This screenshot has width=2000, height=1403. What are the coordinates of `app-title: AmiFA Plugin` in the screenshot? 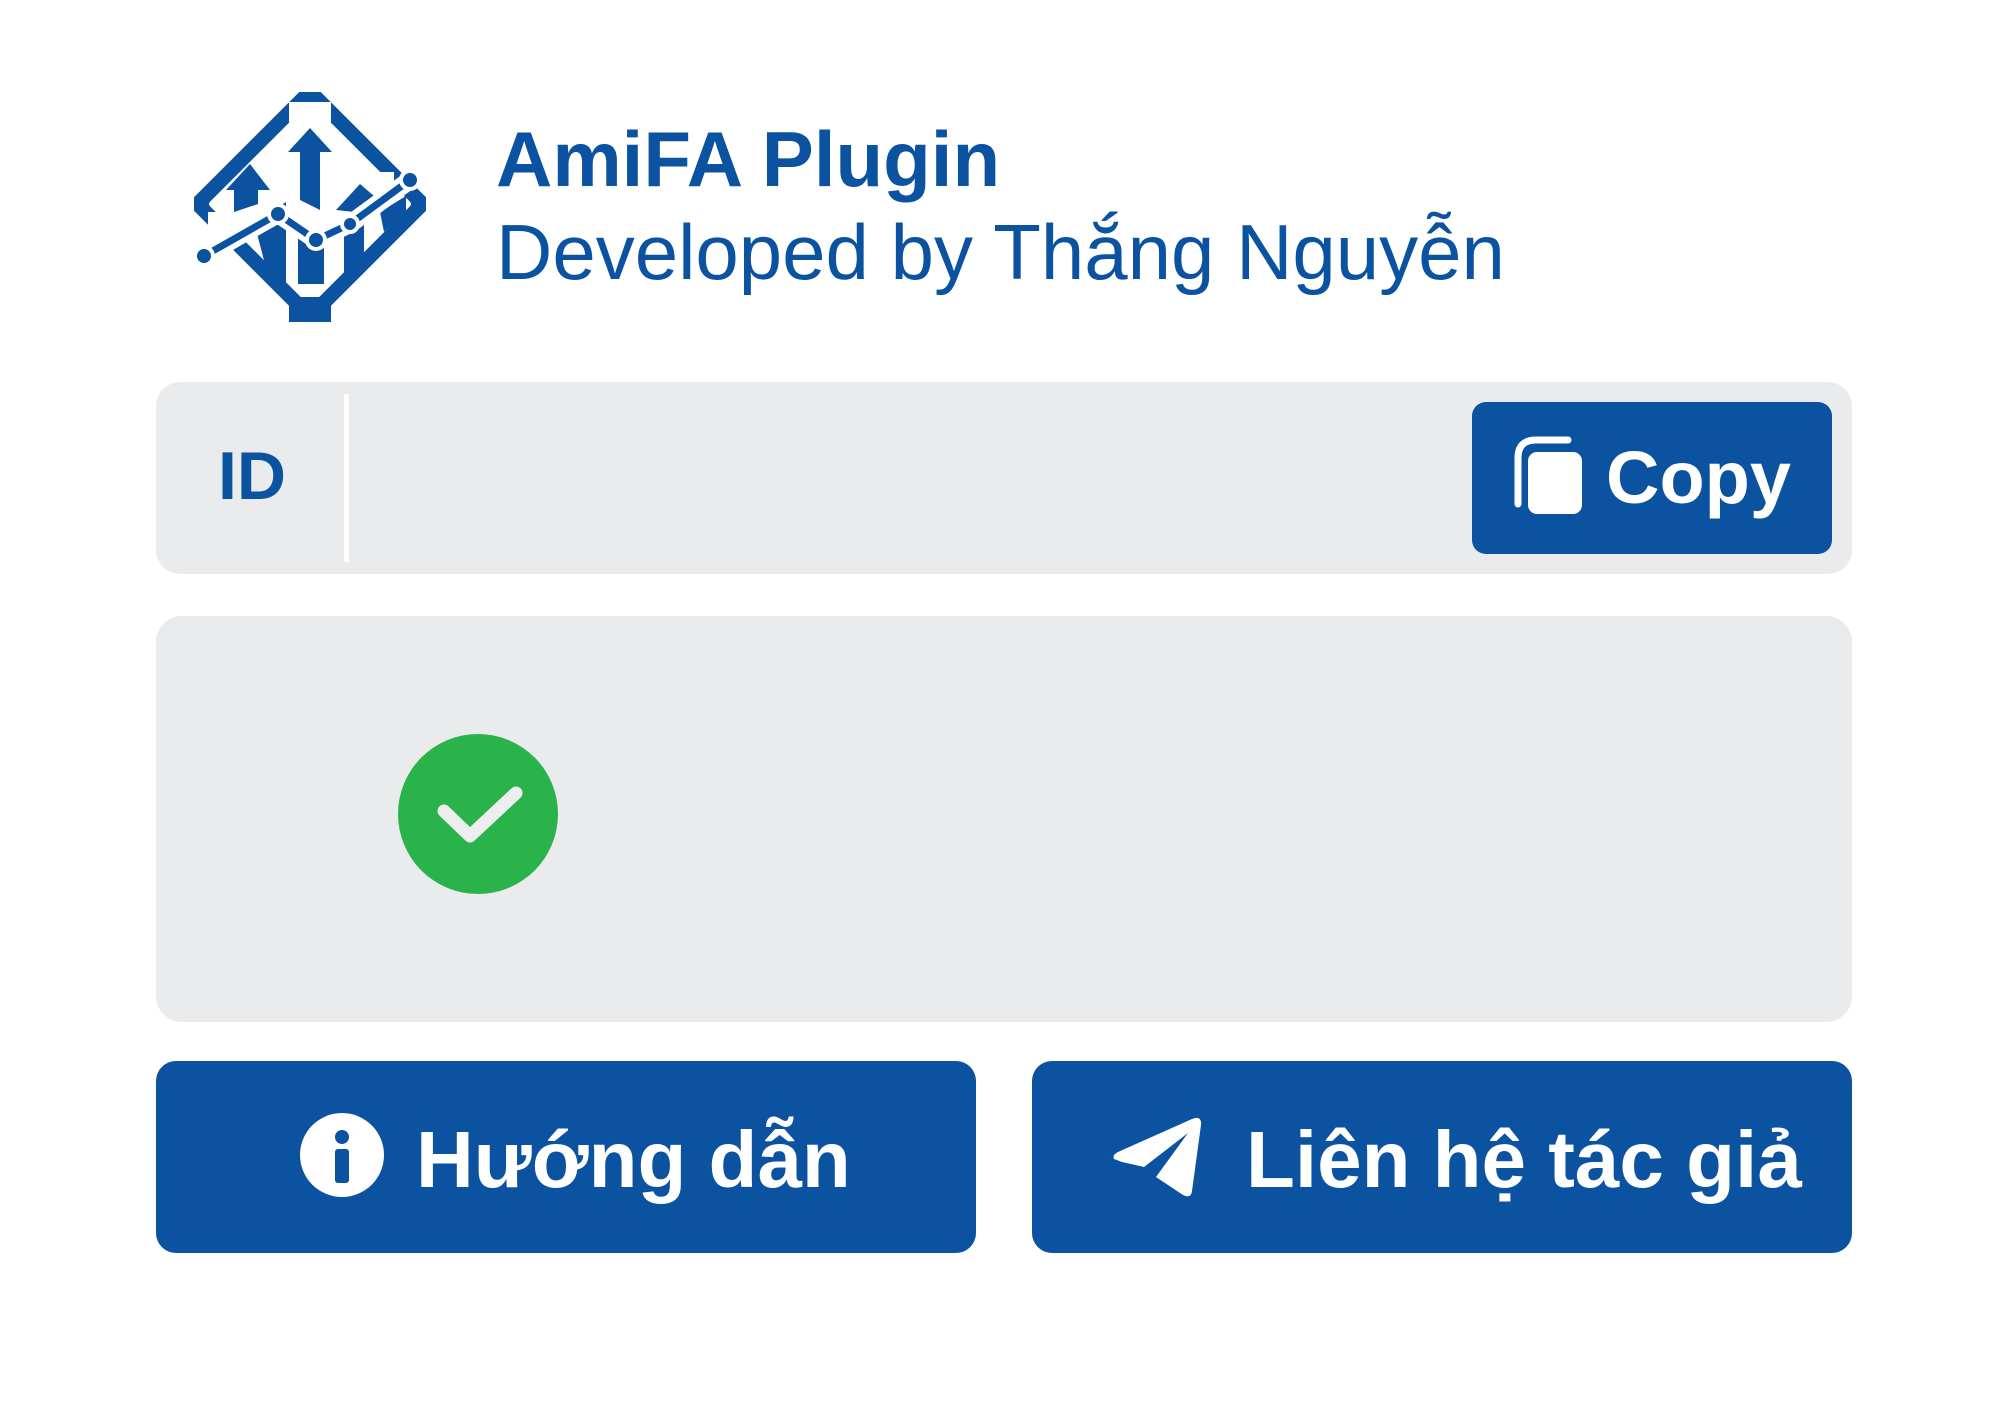 It's located at (748, 159).